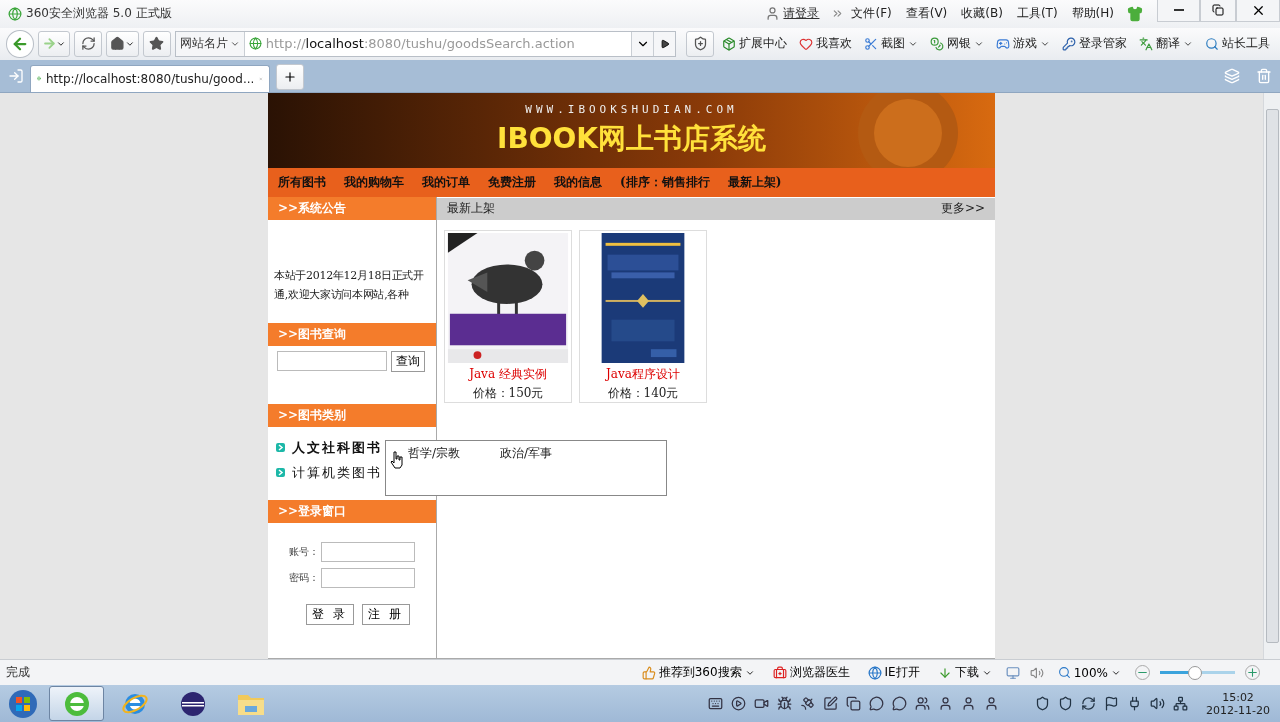 The width and height of the screenshot is (1280, 722). Describe the element at coordinates (23, 703) in the screenshot. I see `windows-logo-icon` at that location.